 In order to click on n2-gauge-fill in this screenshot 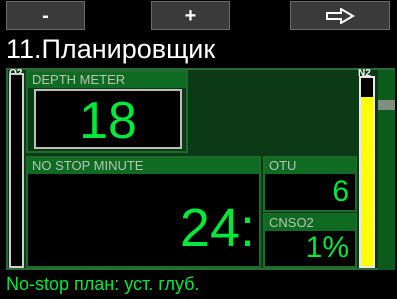, I will do `click(367, 181)`.